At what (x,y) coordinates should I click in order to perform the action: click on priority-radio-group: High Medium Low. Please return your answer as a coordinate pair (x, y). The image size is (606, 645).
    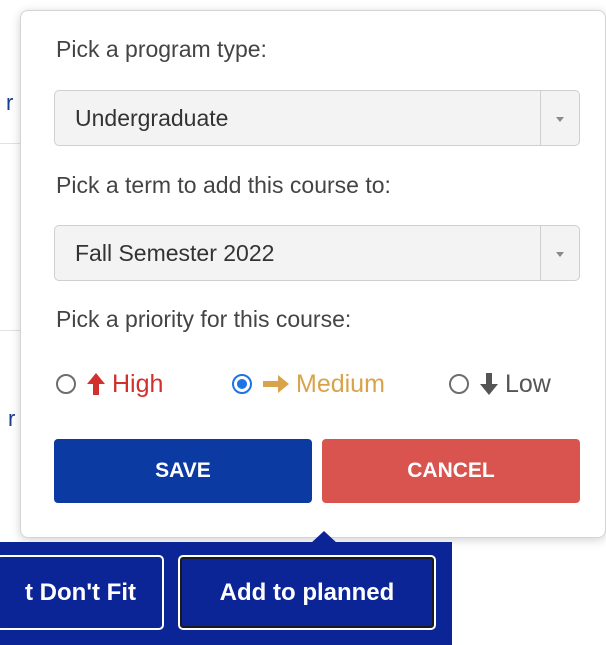
    Looking at the image, I should click on (313, 384).